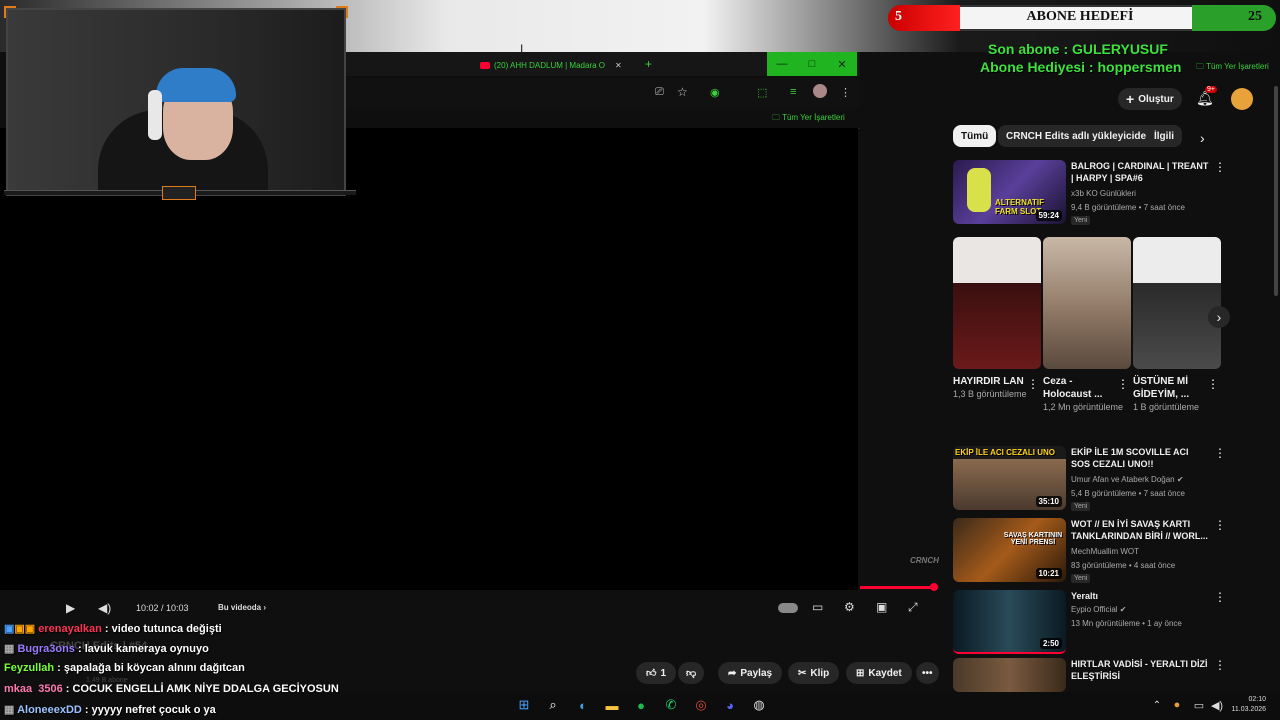  What do you see at coordinates (782, 64) in the screenshot?
I see `minimize-button: —` at bounding box center [782, 64].